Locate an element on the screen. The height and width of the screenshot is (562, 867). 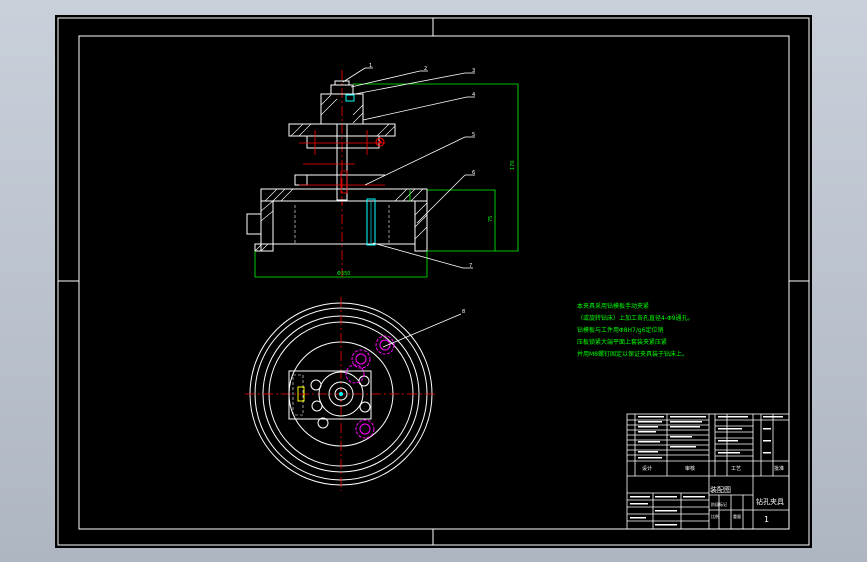
top-view is located at coordinates (353, 394).